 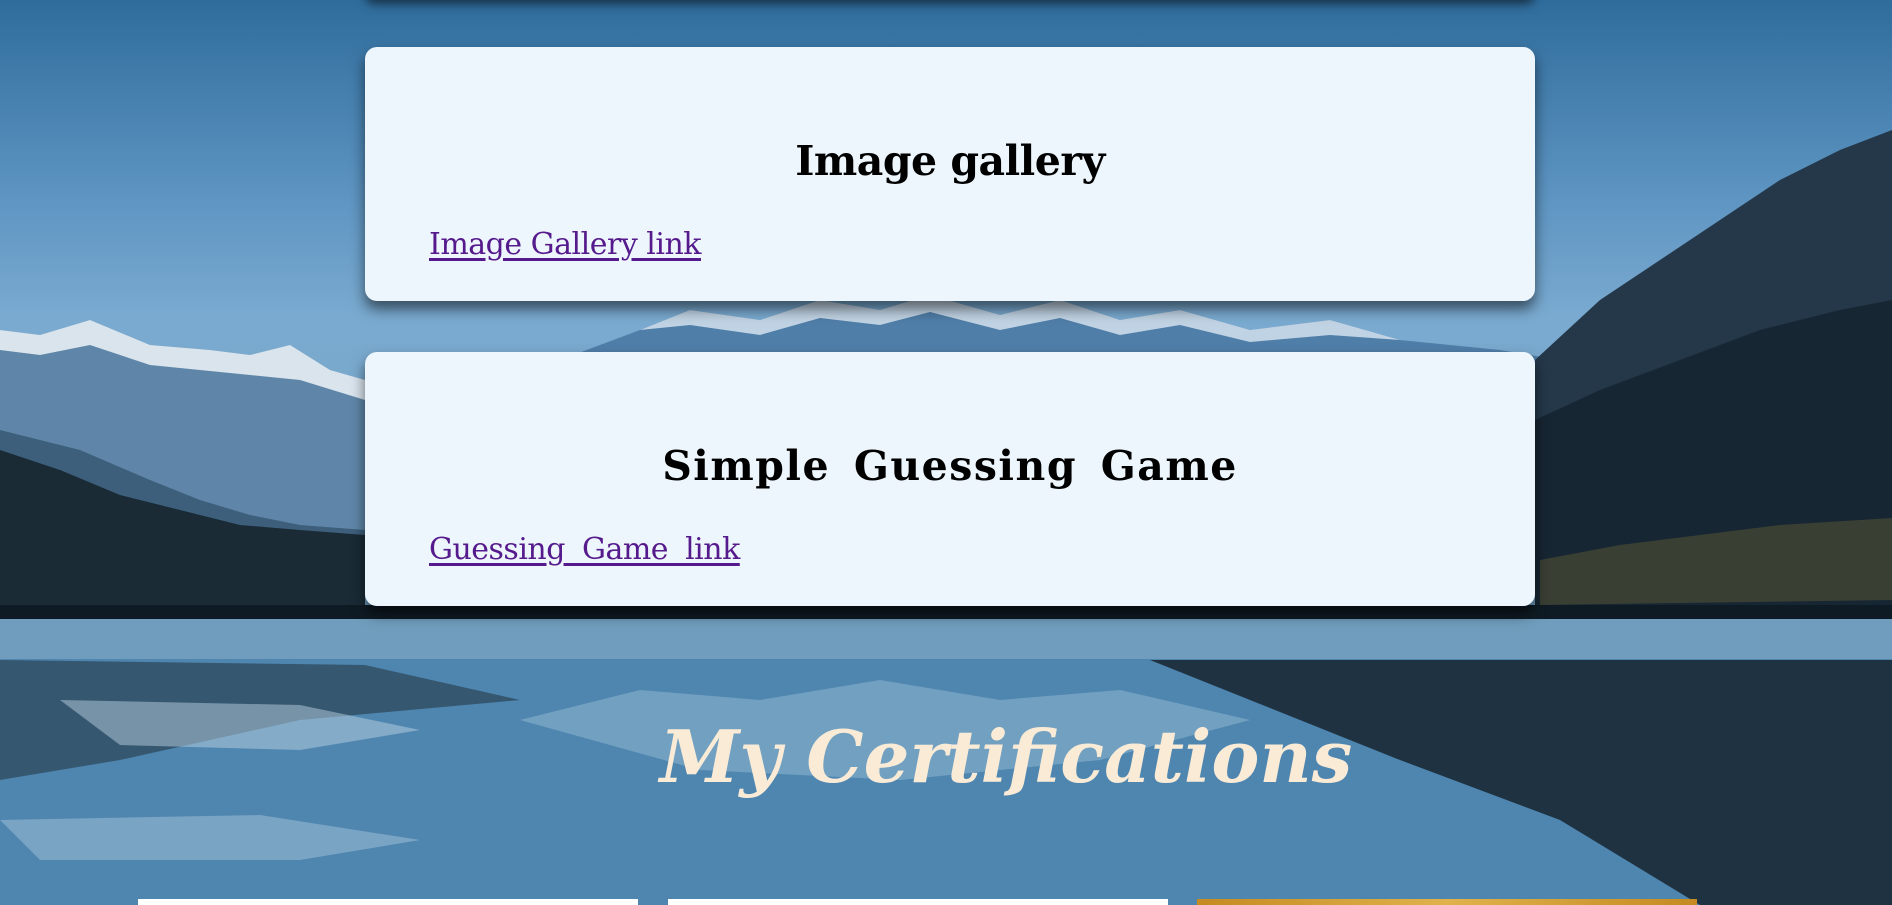 What do you see at coordinates (584, 549) in the screenshot?
I see `guessing-game-link: Guessing Game link` at bounding box center [584, 549].